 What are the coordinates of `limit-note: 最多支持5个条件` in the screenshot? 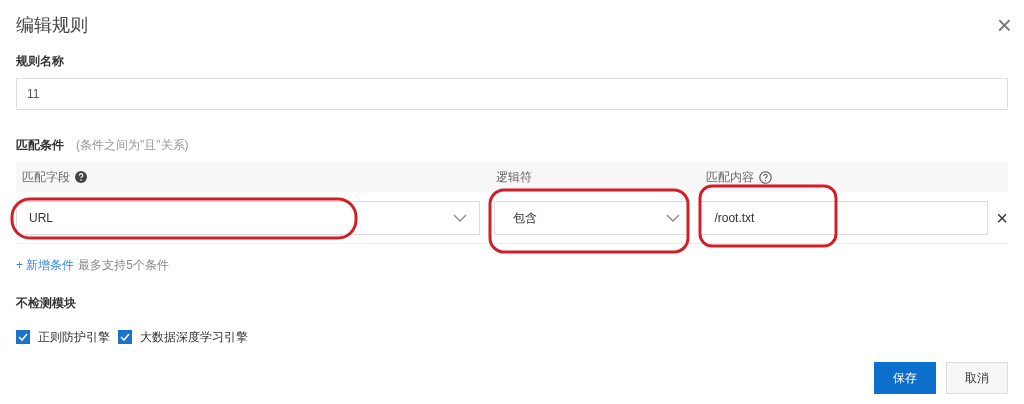 It's located at (124, 265).